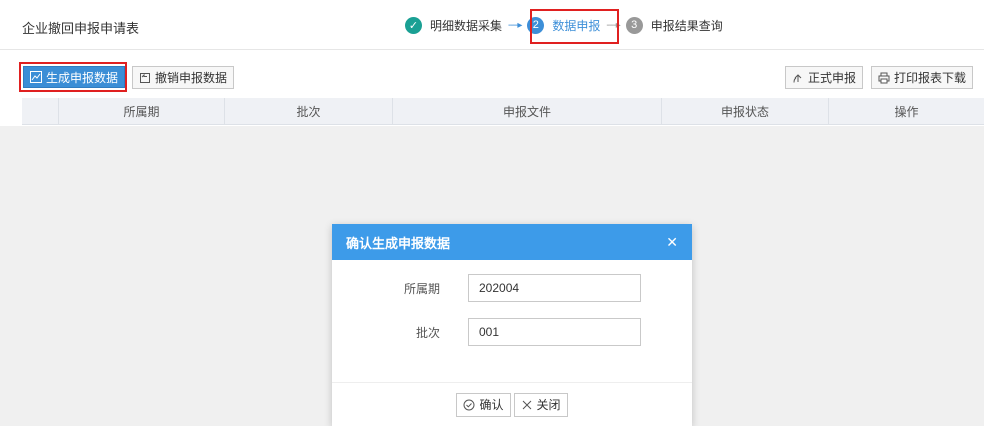  Describe the element at coordinates (466, 25) in the screenshot. I see `step-label: 明细数据采集` at that location.